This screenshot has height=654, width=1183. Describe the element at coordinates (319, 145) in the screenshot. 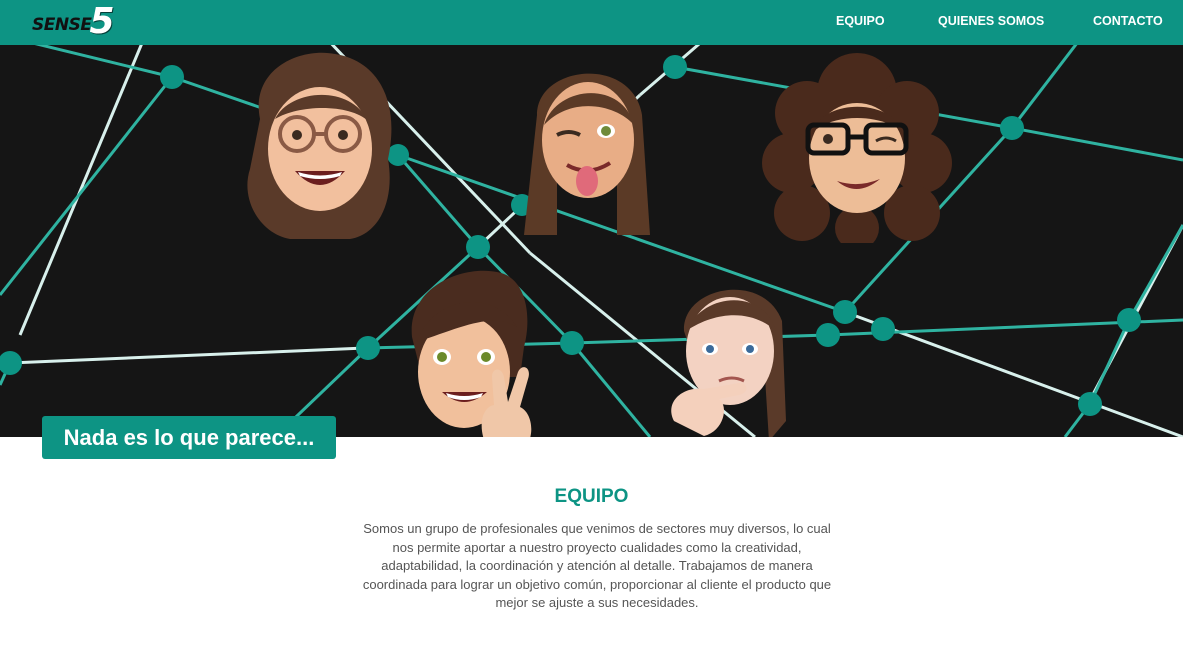

I see `avatar-glasses-woman` at that location.